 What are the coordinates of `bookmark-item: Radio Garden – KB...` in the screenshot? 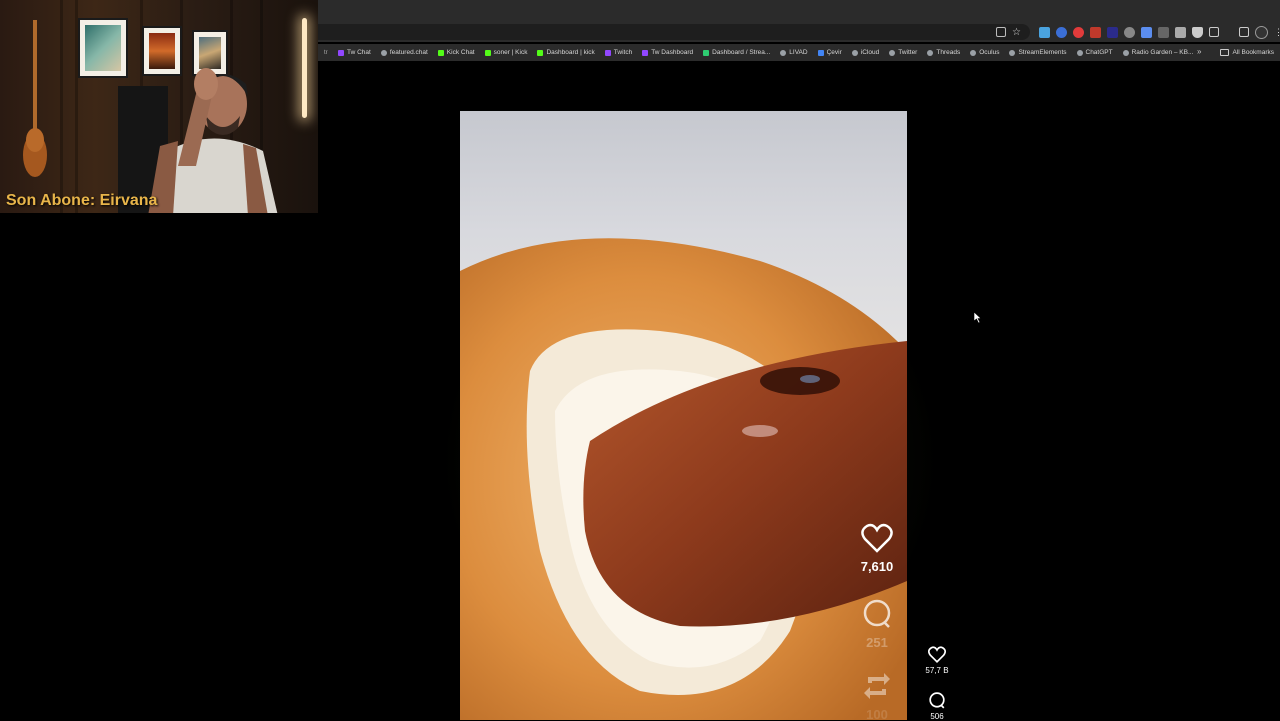 It's located at (1157, 52).